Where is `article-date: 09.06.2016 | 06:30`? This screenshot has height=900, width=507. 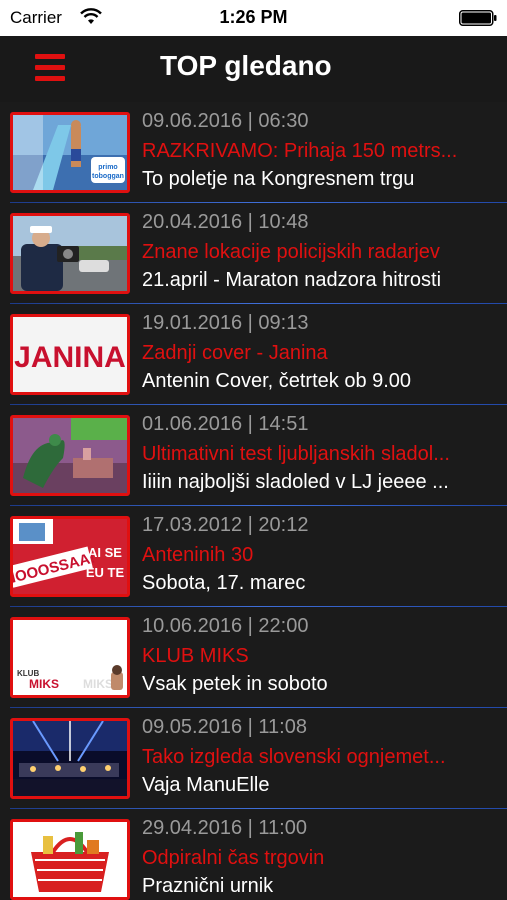
article-date: 09.06.2016 | 06:30 is located at coordinates (225, 121).